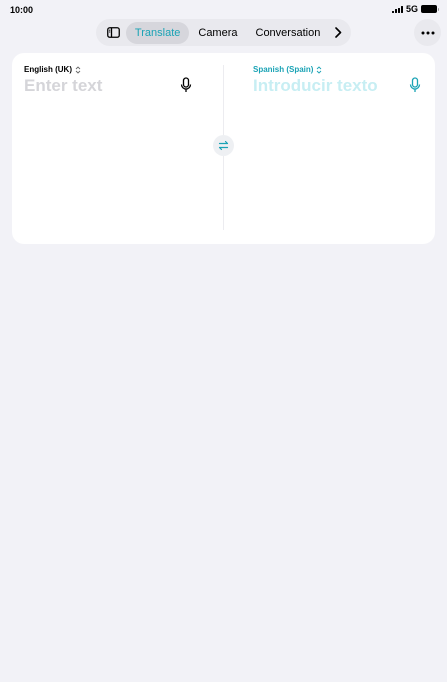 This screenshot has width=447, height=682. I want to click on tab-camera: Camera, so click(217, 33).